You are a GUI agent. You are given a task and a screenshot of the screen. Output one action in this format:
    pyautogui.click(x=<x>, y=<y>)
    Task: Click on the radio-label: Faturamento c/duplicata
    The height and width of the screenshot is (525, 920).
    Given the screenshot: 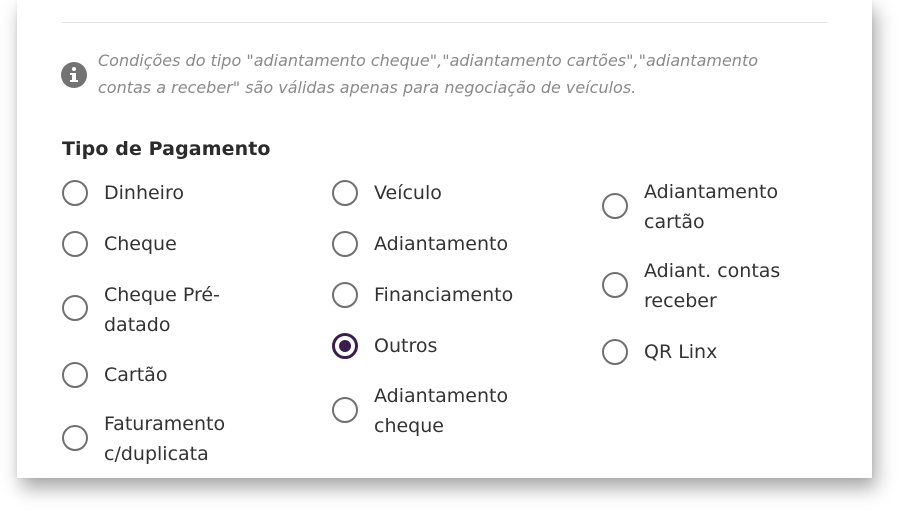 What is the action you would take?
    pyautogui.click(x=165, y=439)
    